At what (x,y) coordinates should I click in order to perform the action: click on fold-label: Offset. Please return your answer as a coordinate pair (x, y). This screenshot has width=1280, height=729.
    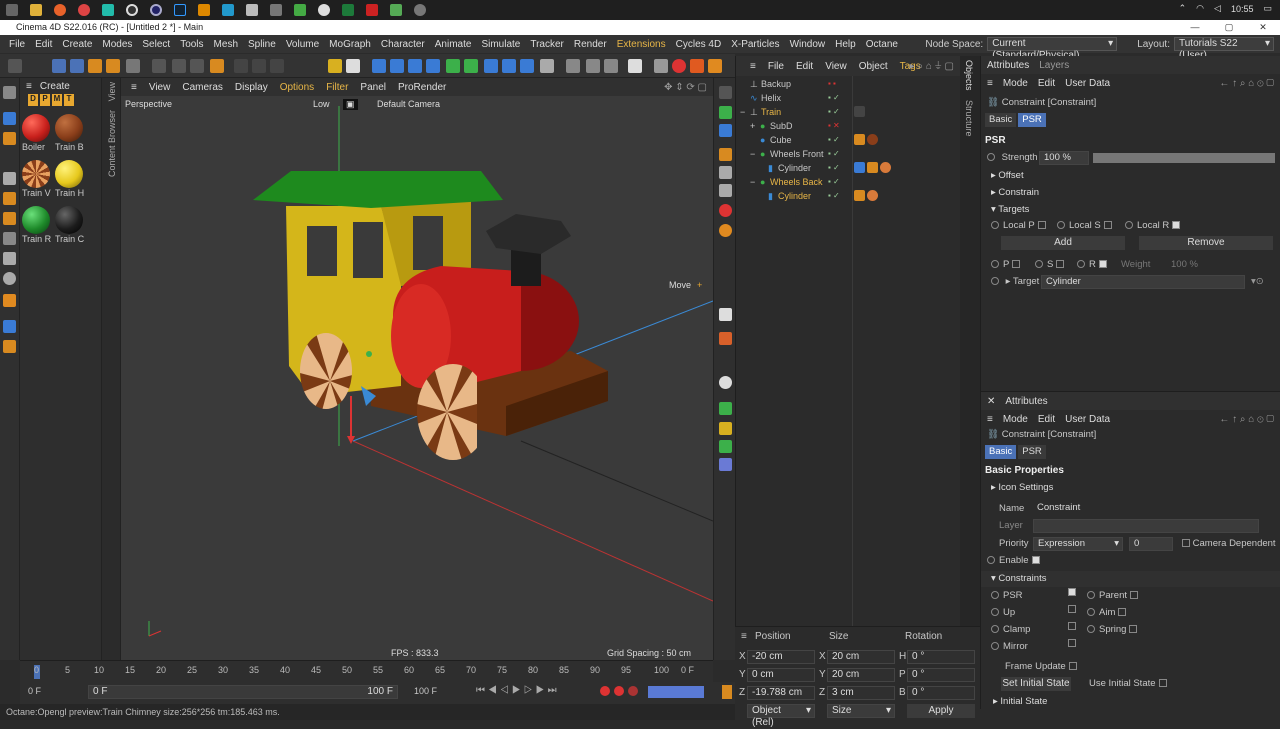
    Looking at the image, I should click on (1010, 175).